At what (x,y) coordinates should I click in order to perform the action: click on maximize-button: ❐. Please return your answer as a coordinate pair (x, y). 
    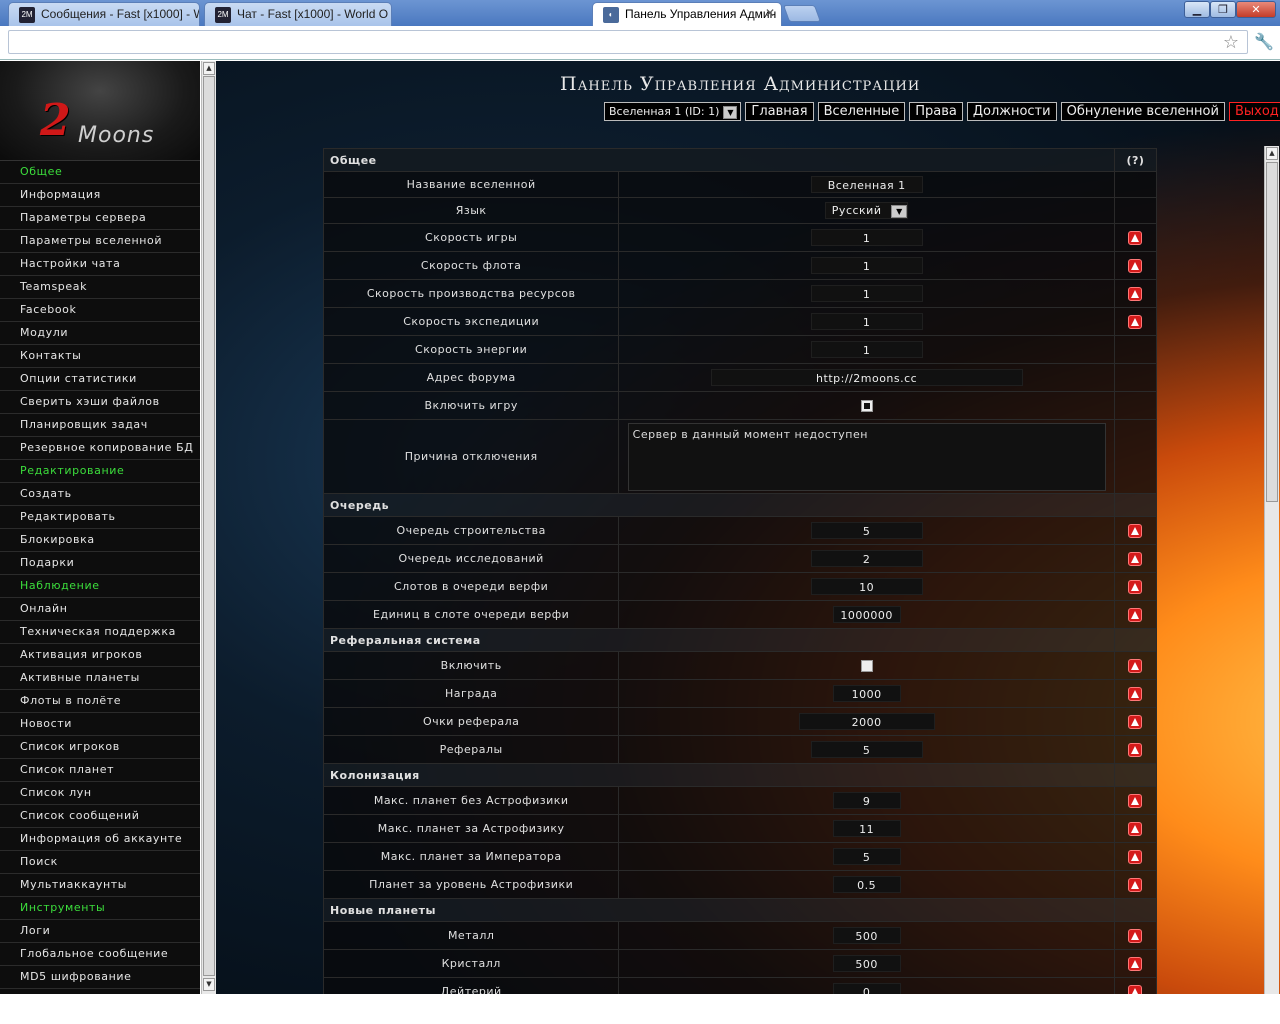
    Looking at the image, I should click on (1223, 9).